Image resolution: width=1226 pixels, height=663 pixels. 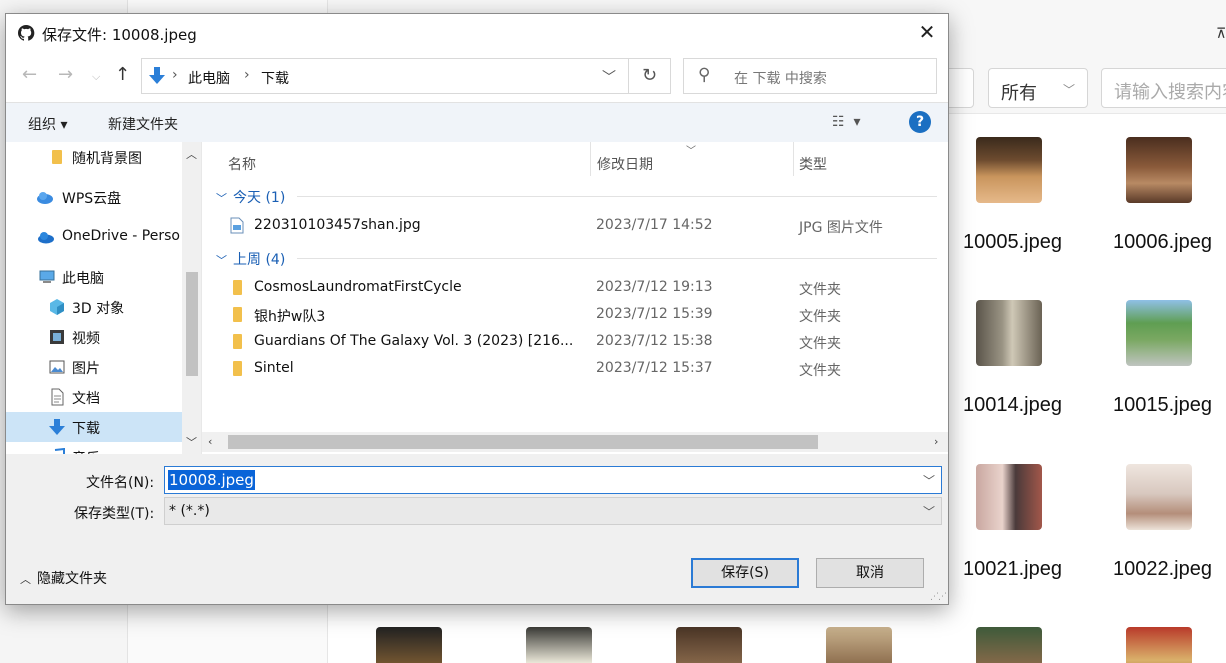 I want to click on nav-item-label: WPS云盘, so click(x=92, y=199).